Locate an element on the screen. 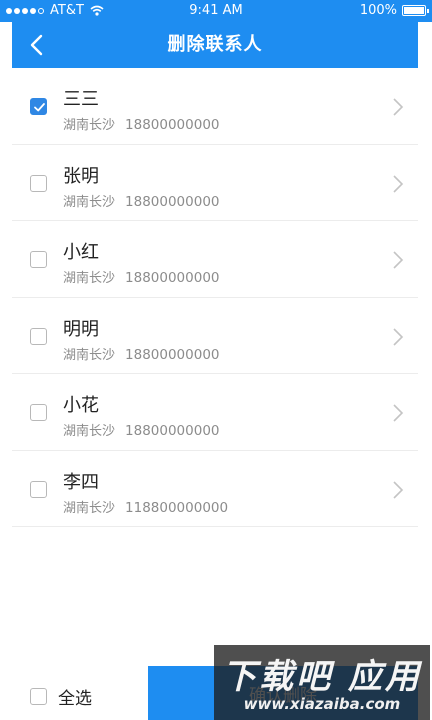 Image resolution: width=432 pixels, height=720 pixels. select-all-label: 全选 is located at coordinates (75, 699).